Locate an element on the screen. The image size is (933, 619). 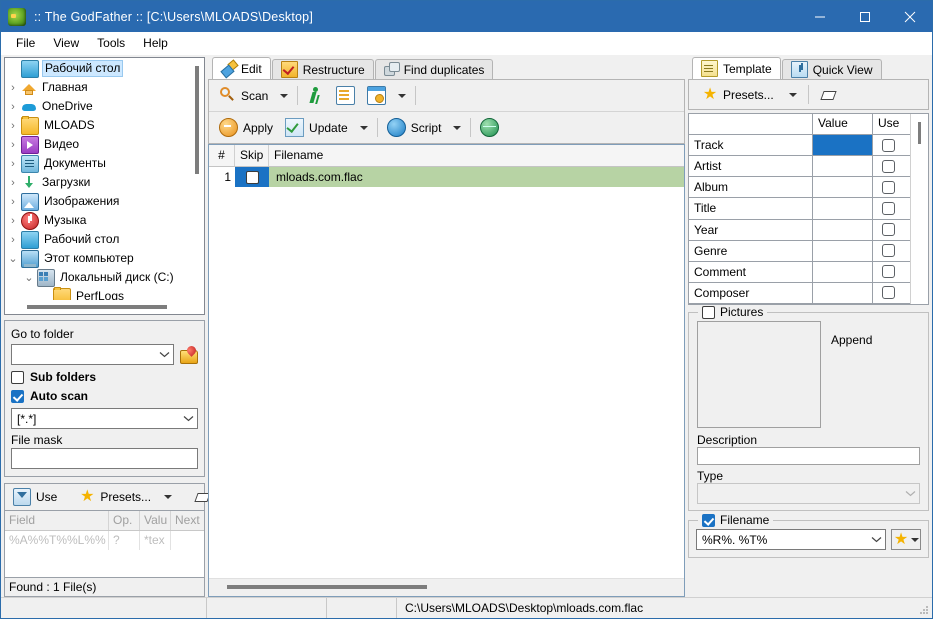
filename-presets-button: ★ is located at coordinates (906, 539).